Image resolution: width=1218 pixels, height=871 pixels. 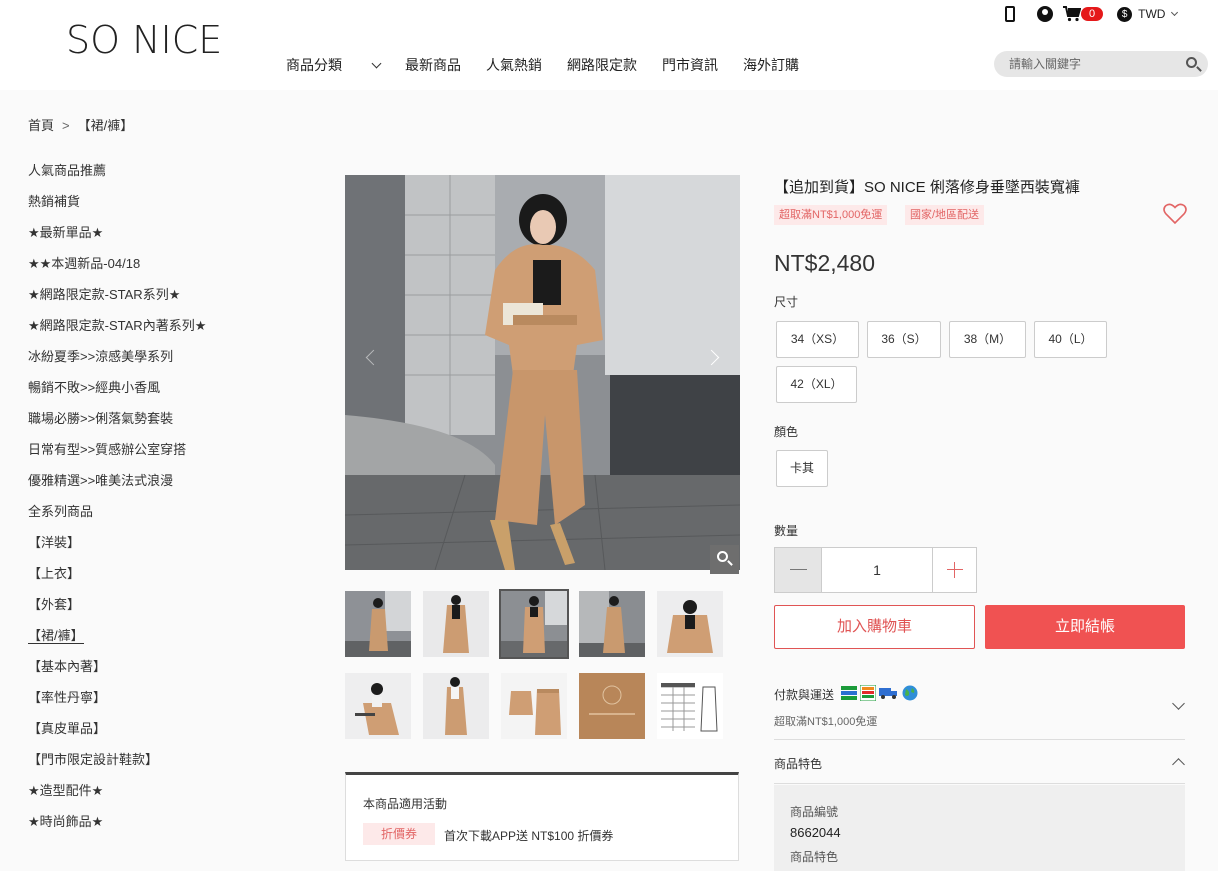 I want to click on zoom-icon, so click(x=722, y=556).